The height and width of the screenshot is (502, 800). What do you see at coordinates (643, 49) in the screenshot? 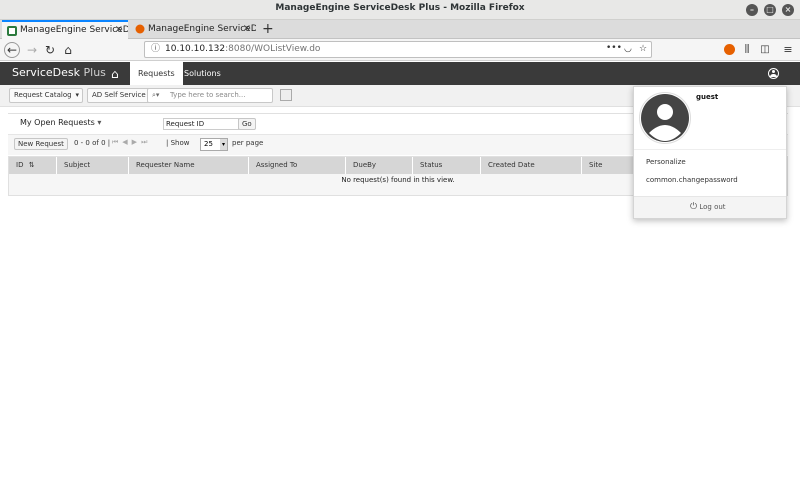
I see `bookmark-star-icon: ☆` at bounding box center [643, 49].